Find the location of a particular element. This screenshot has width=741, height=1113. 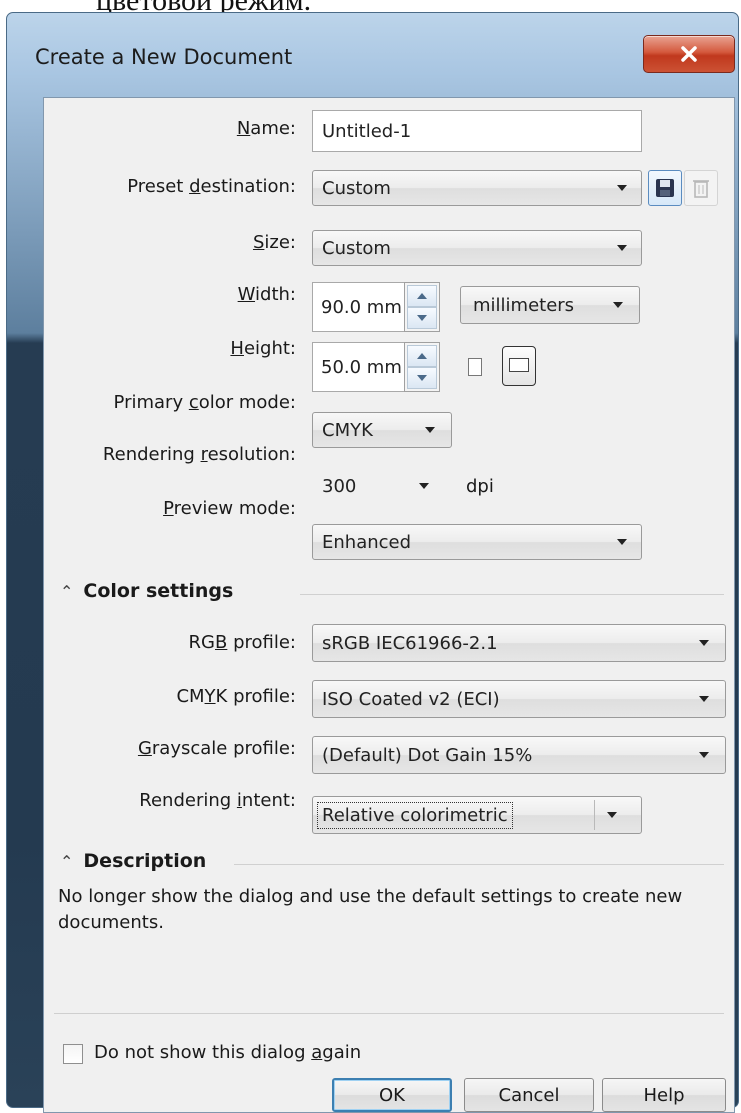

height-stepper is located at coordinates (422, 367).